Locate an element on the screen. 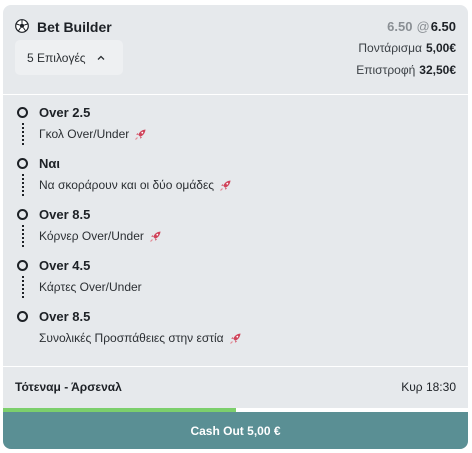 Image resolution: width=472 pixels, height=453 pixels. selections-count-label: 5 Επιλογές is located at coordinates (56, 57).